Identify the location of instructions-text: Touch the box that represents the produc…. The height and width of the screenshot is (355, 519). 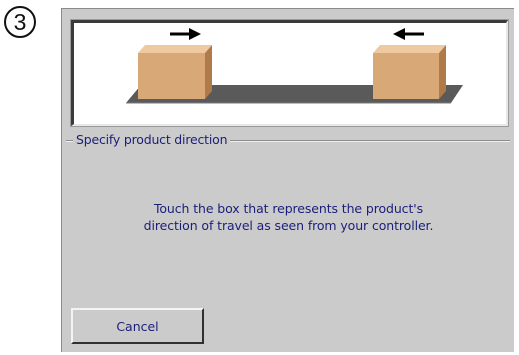
(288, 217).